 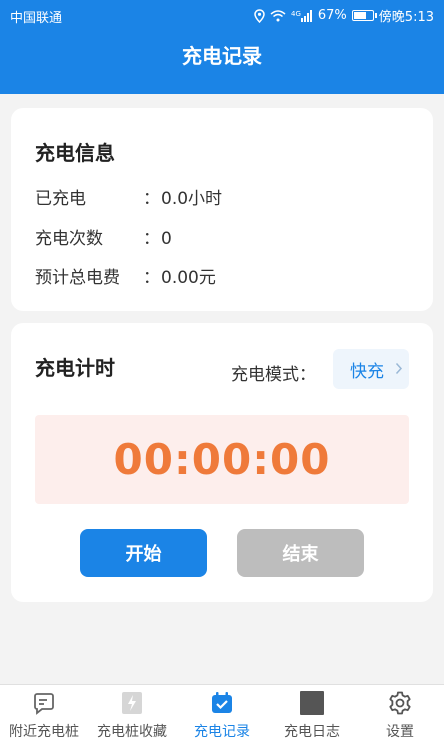 What do you see at coordinates (132, 703) in the screenshot?
I see `bolt-card-icon` at bounding box center [132, 703].